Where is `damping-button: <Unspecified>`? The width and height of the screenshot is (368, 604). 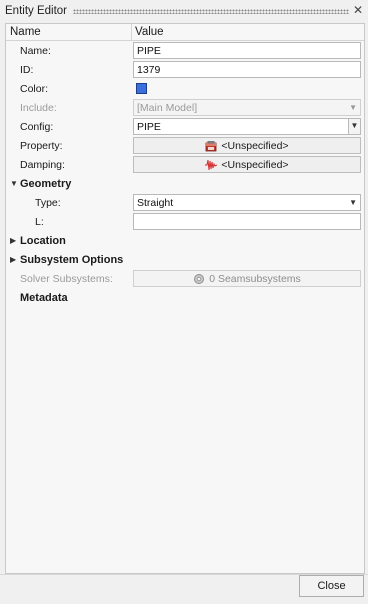 damping-button: <Unspecified> is located at coordinates (247, 164).